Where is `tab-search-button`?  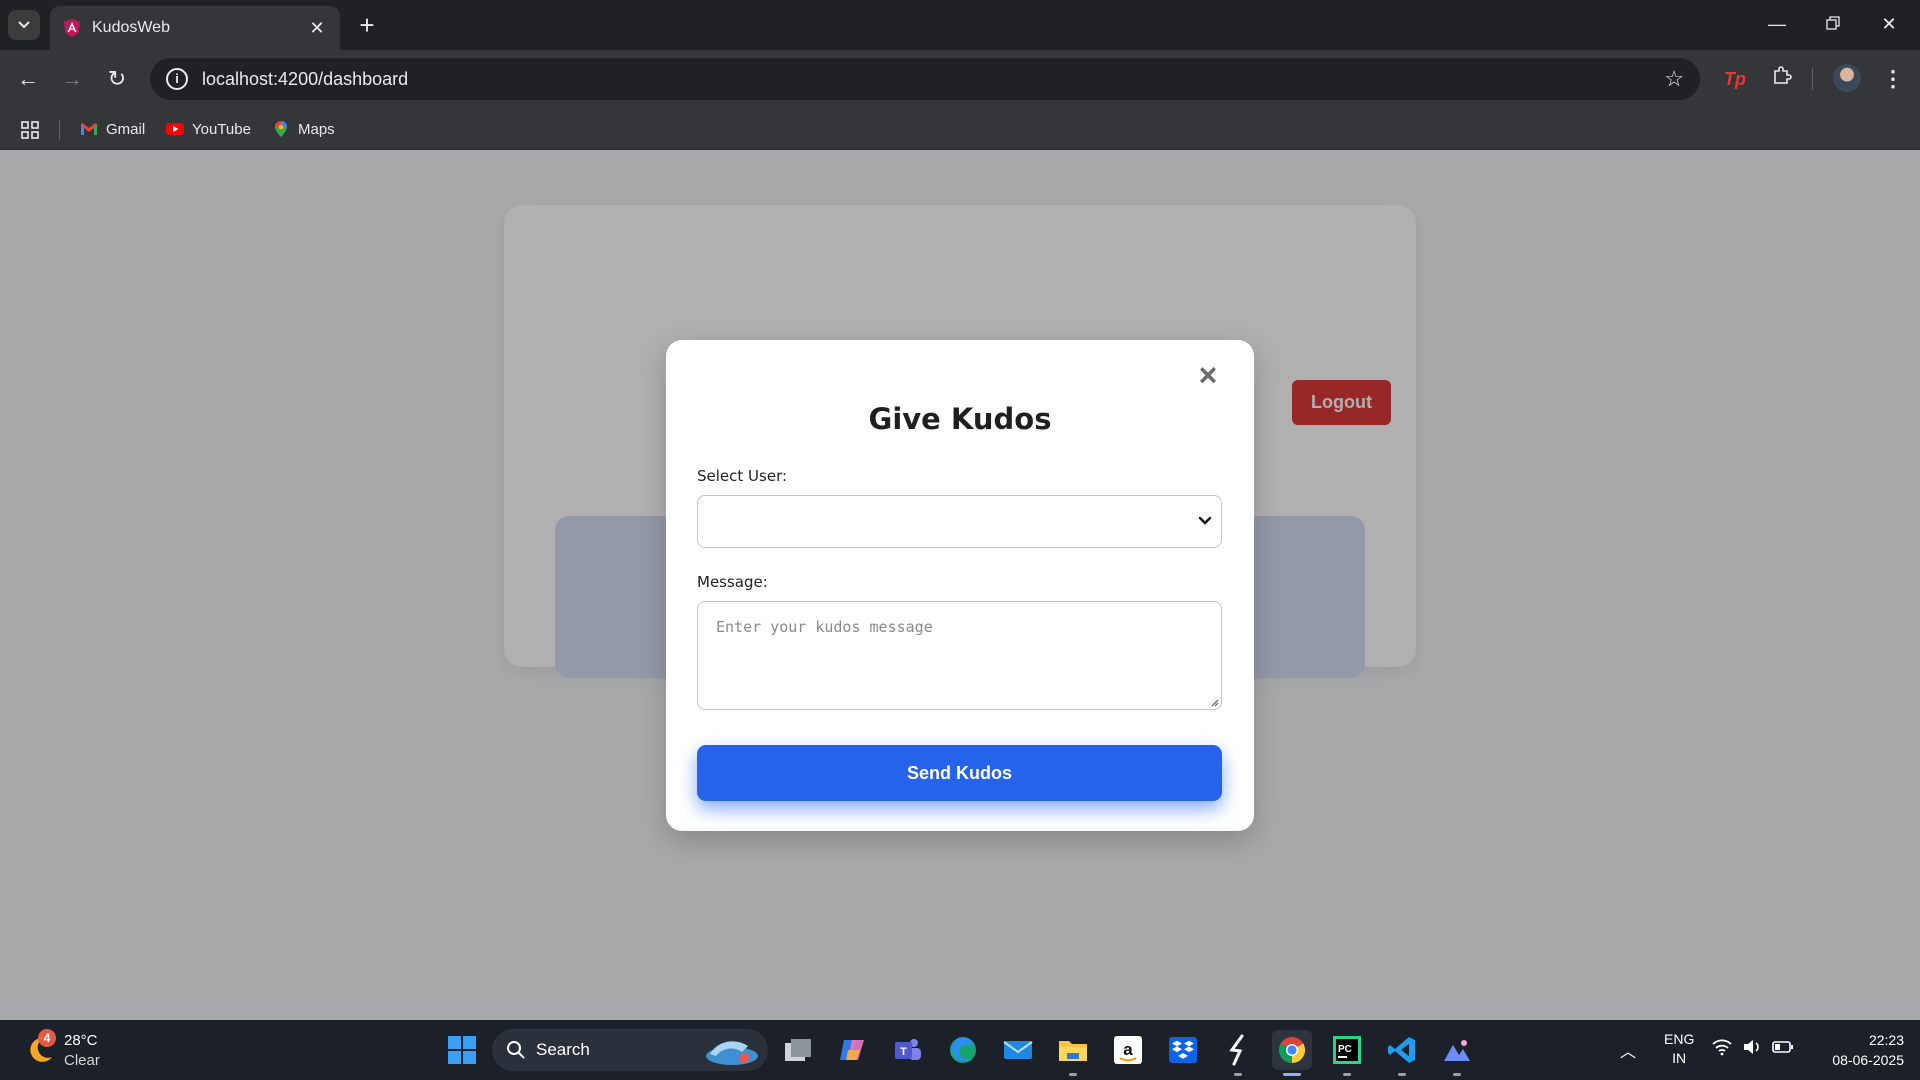 tab-search-button is located at coordinates (24, 25).